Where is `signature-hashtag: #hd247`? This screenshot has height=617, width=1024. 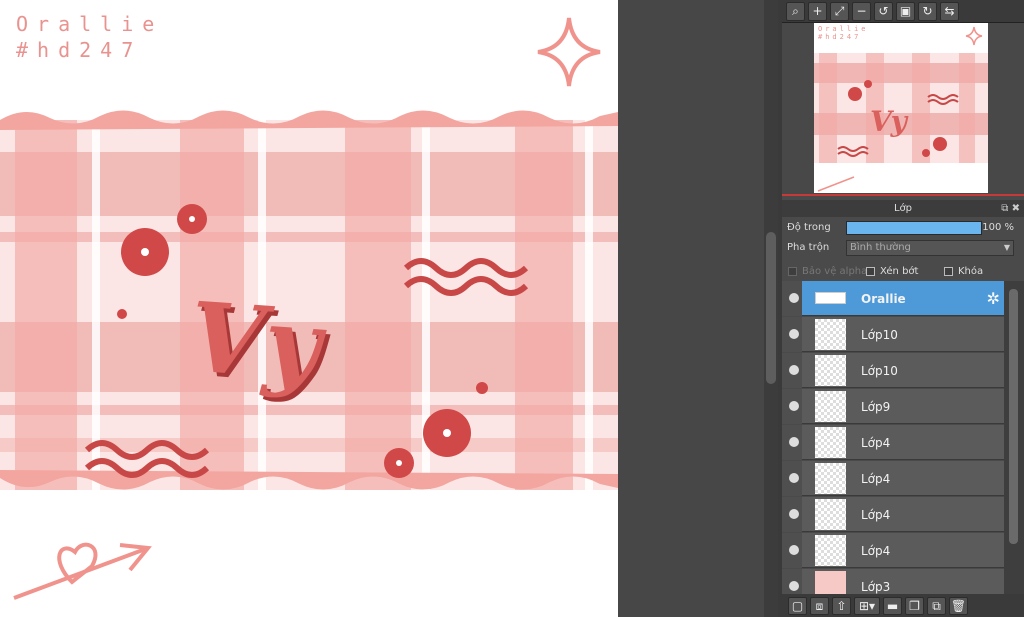
signature-hashtag: #hd247 is located at coordinates (79, 50).